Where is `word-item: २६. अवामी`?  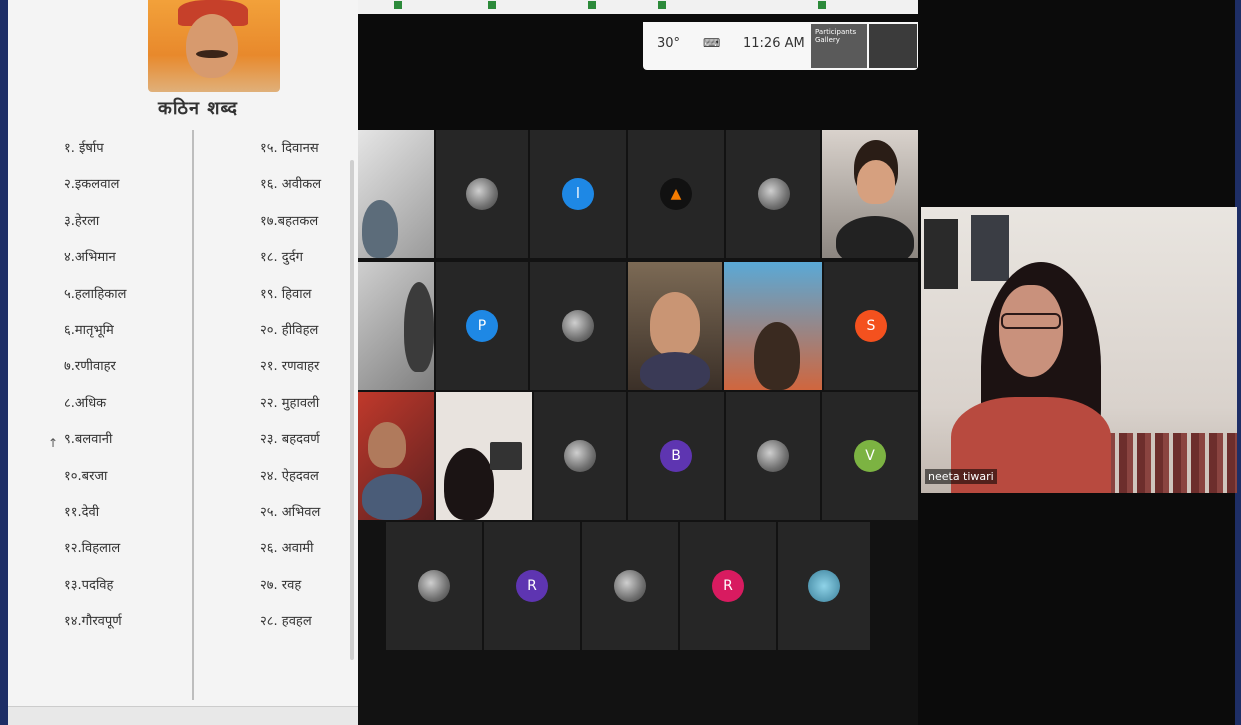 word-item: २६. अवामी is located at coordinates (287, 549).